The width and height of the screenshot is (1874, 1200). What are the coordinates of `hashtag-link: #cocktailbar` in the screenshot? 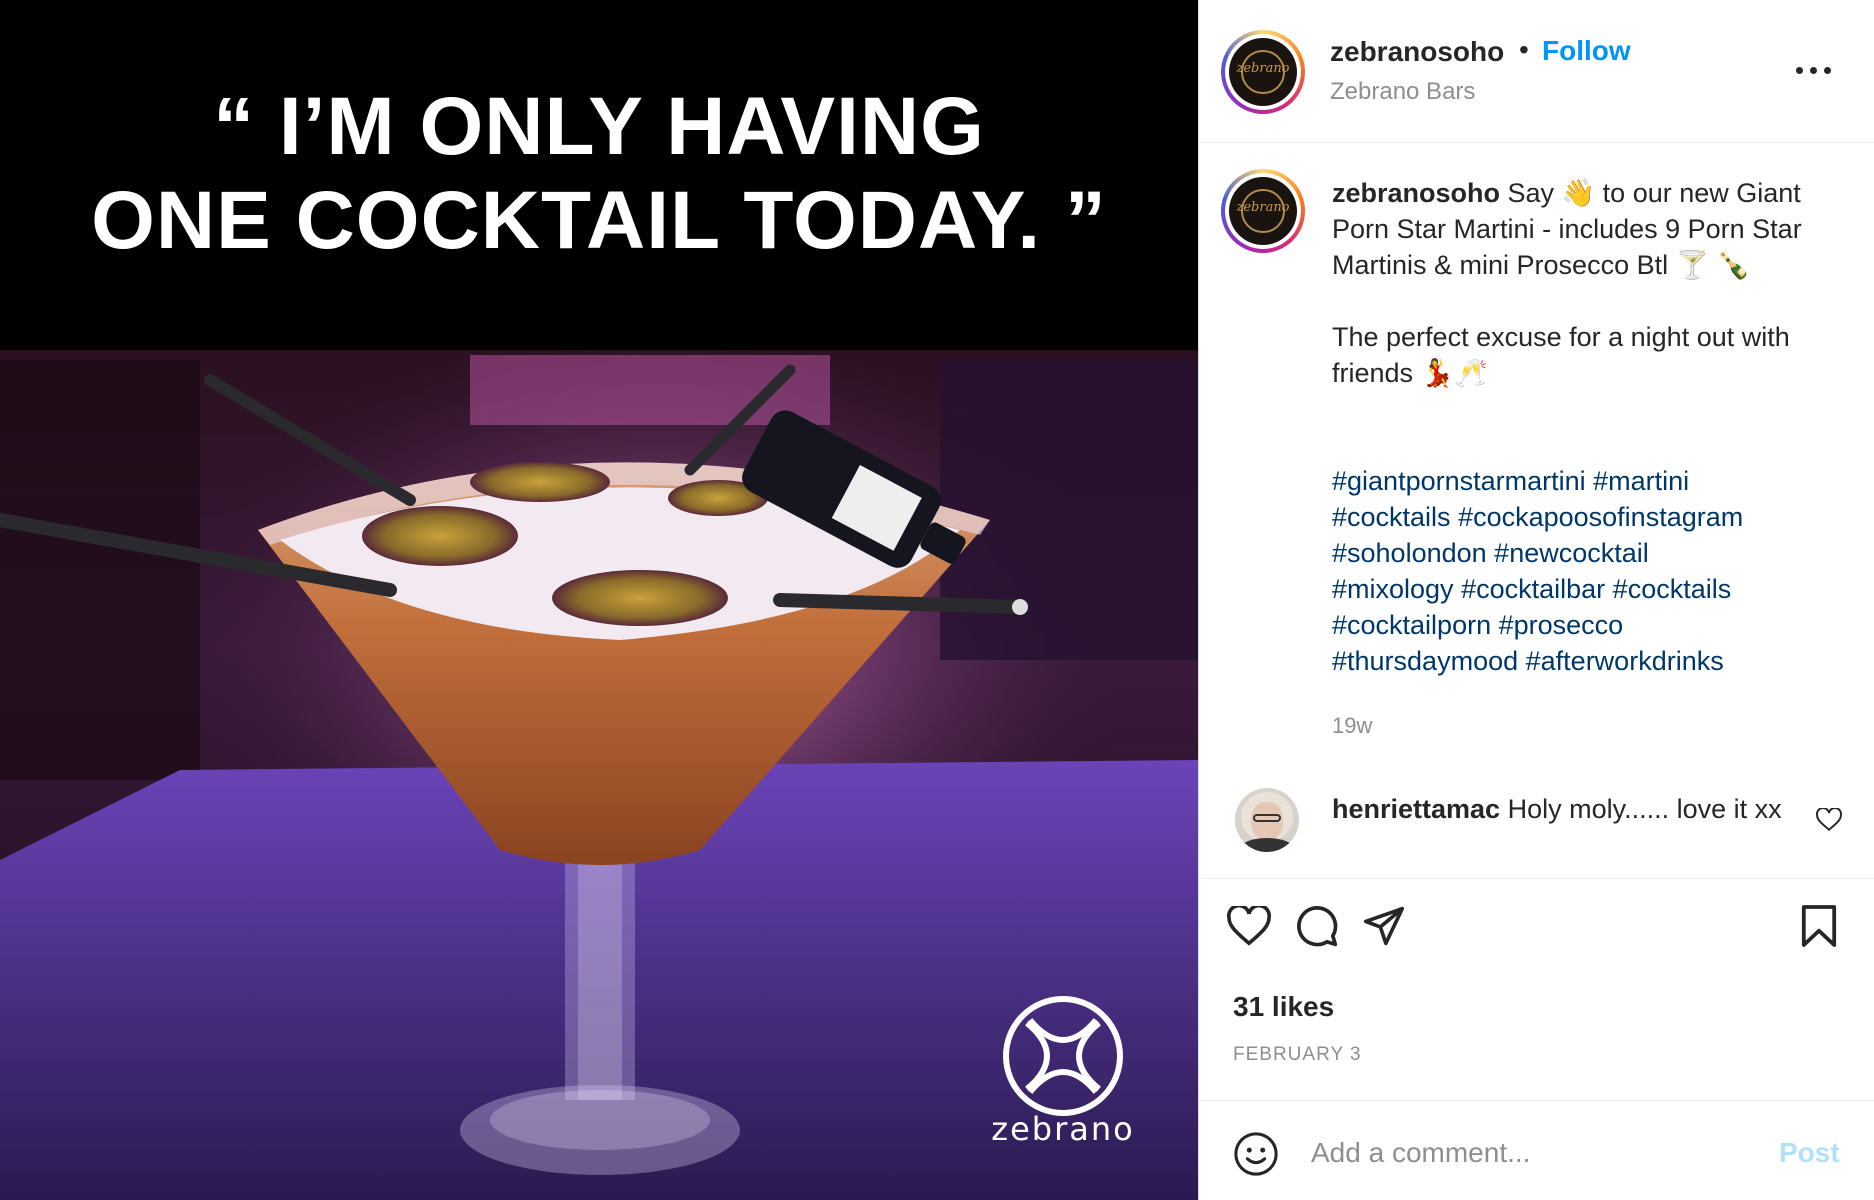 It's located at (1533, 589).